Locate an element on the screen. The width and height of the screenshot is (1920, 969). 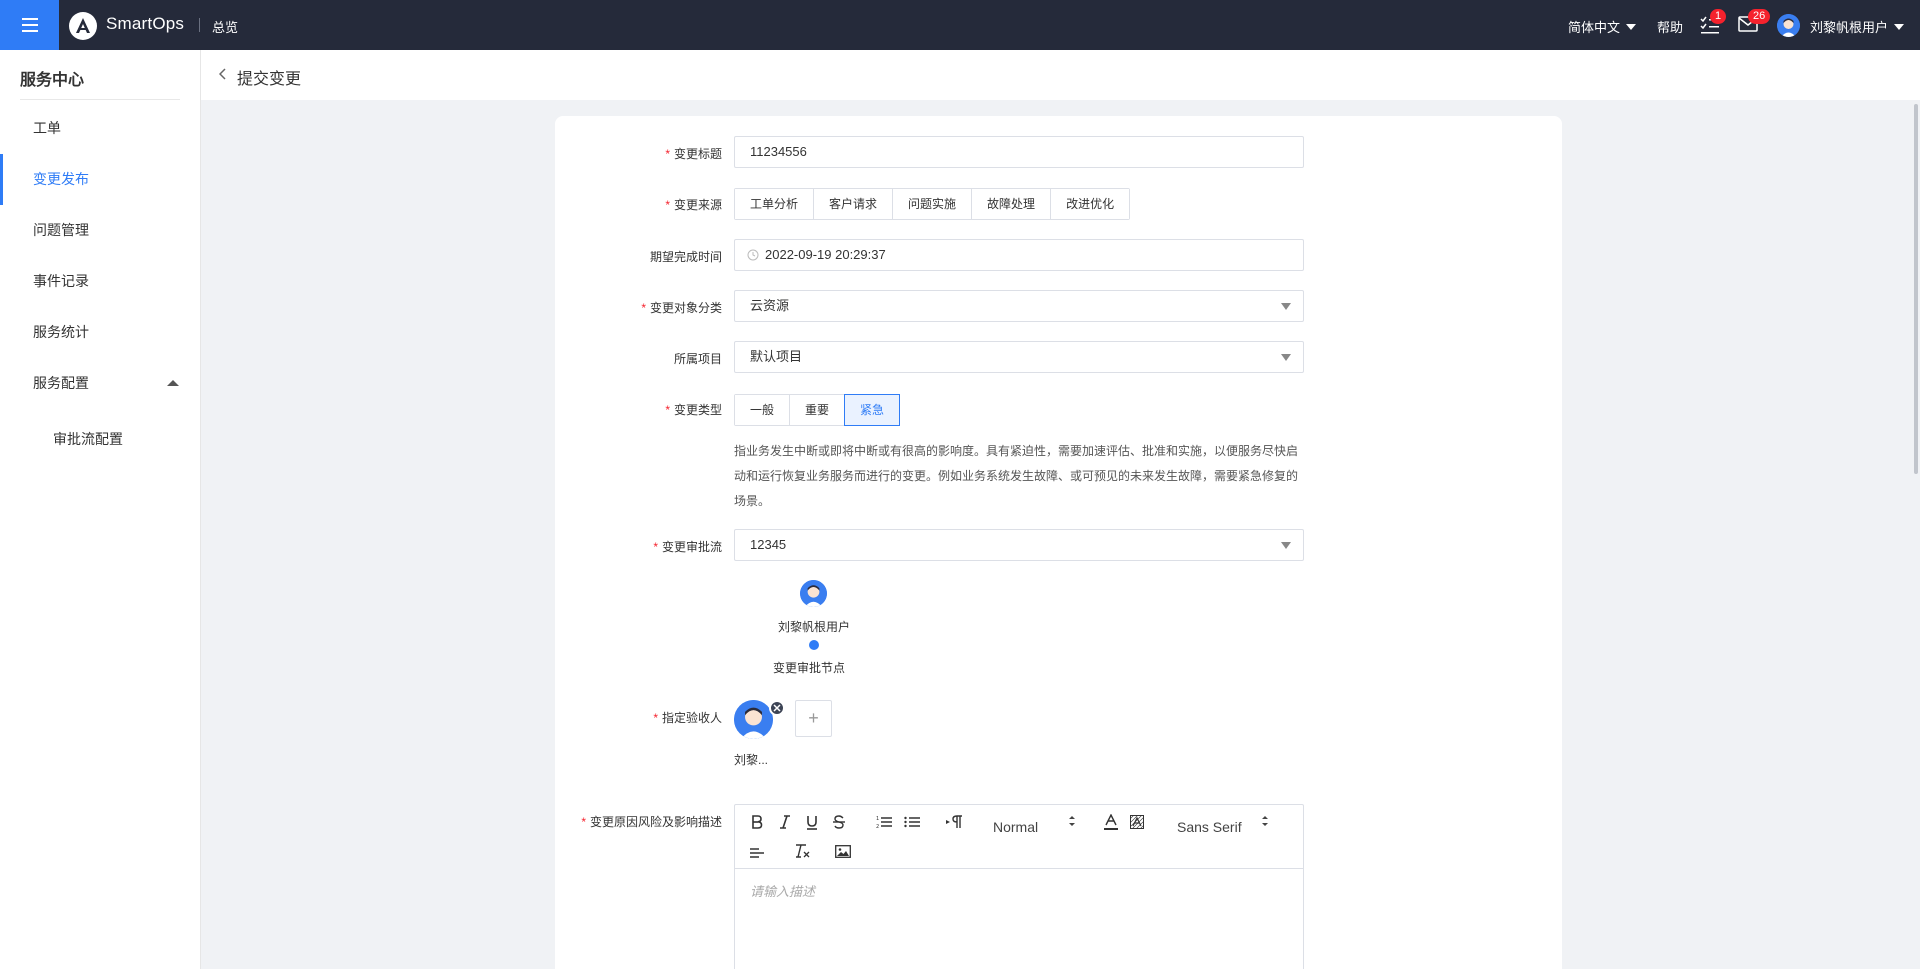
clock-icon is located at coordinates (753, 255).